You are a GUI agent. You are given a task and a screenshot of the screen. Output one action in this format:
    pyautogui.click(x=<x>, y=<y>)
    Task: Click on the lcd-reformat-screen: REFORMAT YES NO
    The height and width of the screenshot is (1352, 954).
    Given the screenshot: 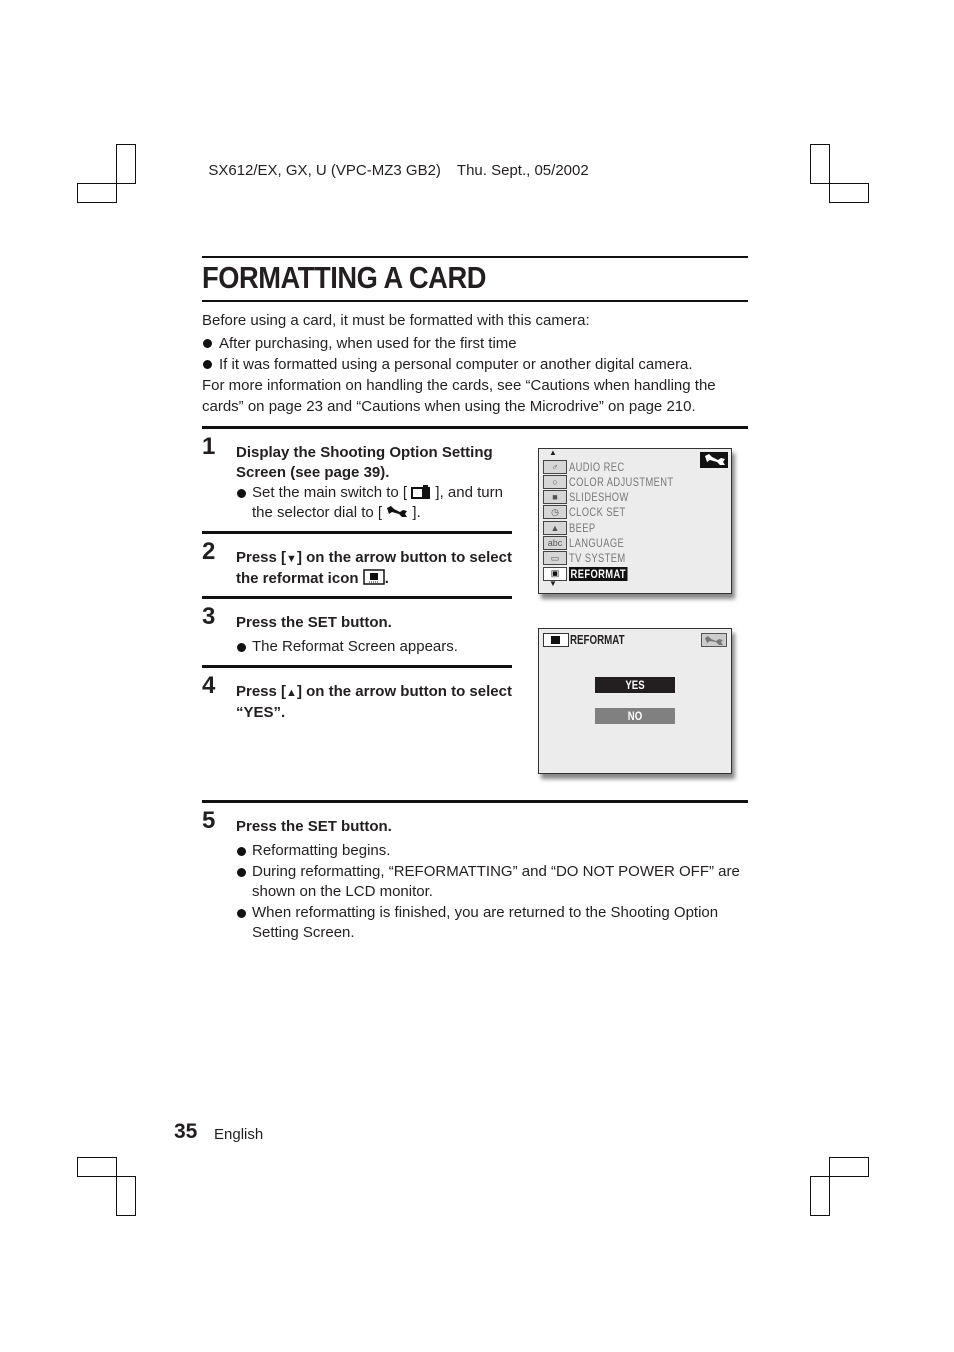 What is the action you would take?
    pyautogui.click(x=635, y=701)
    